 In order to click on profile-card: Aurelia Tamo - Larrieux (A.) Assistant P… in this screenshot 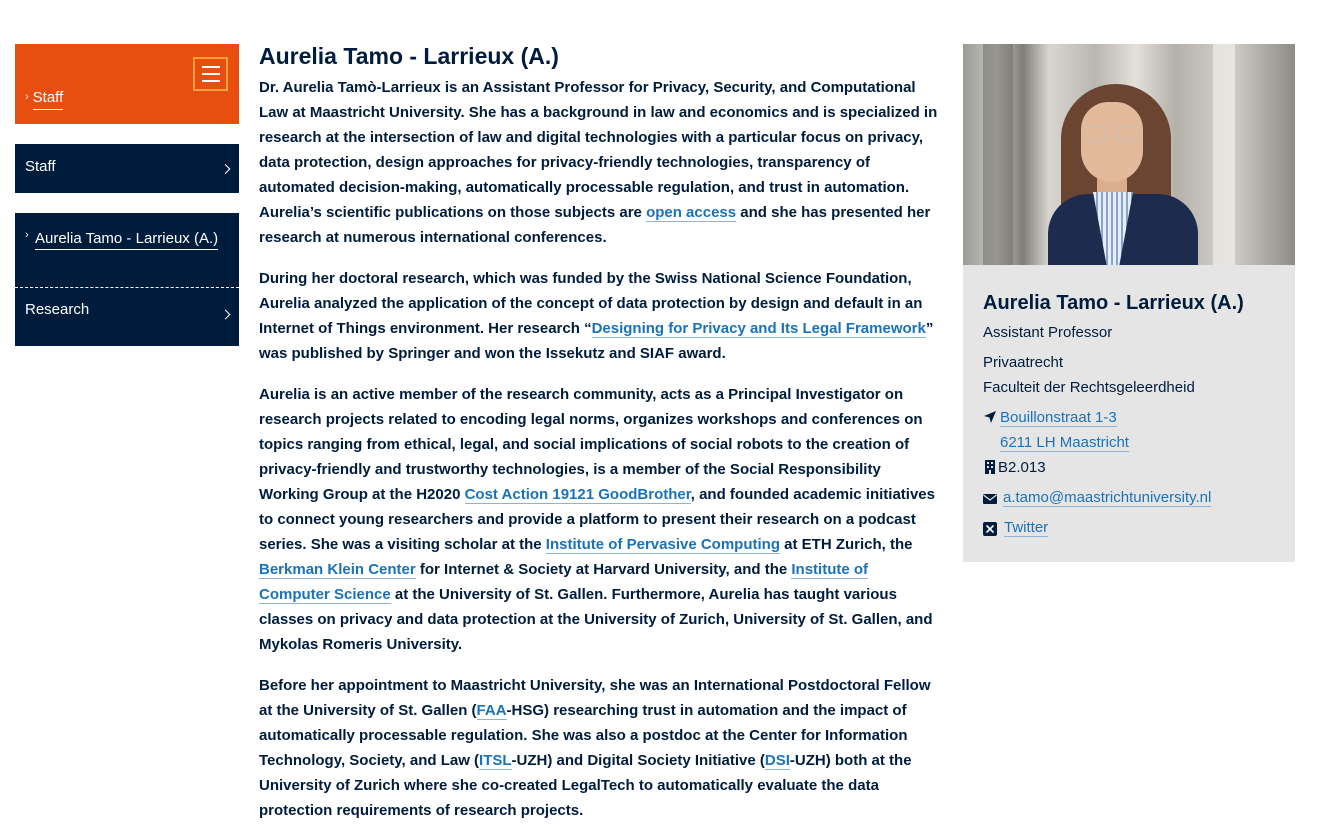, I will do `click(1129, 413)`.